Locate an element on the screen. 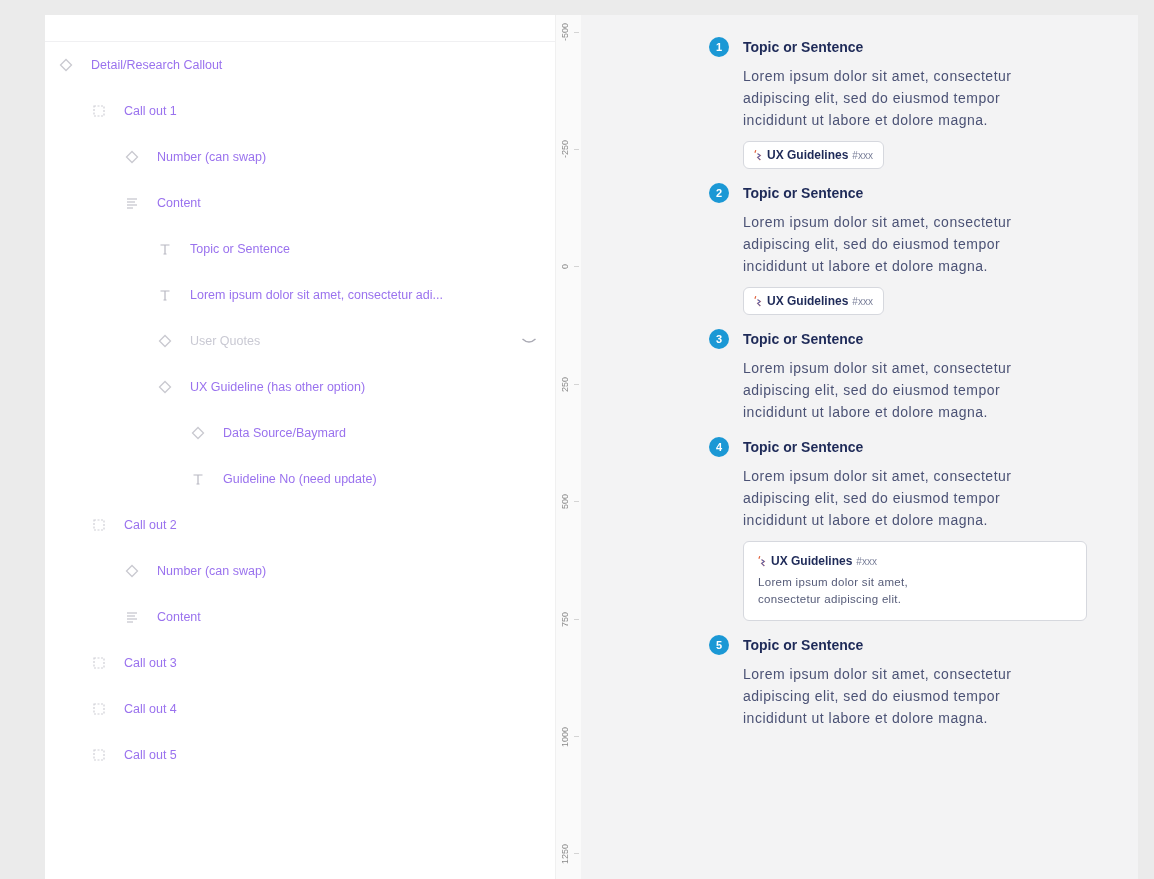 This screenshot has height=879, width=1154. ruler-label: 1000 is located at coordinates (565, 736).